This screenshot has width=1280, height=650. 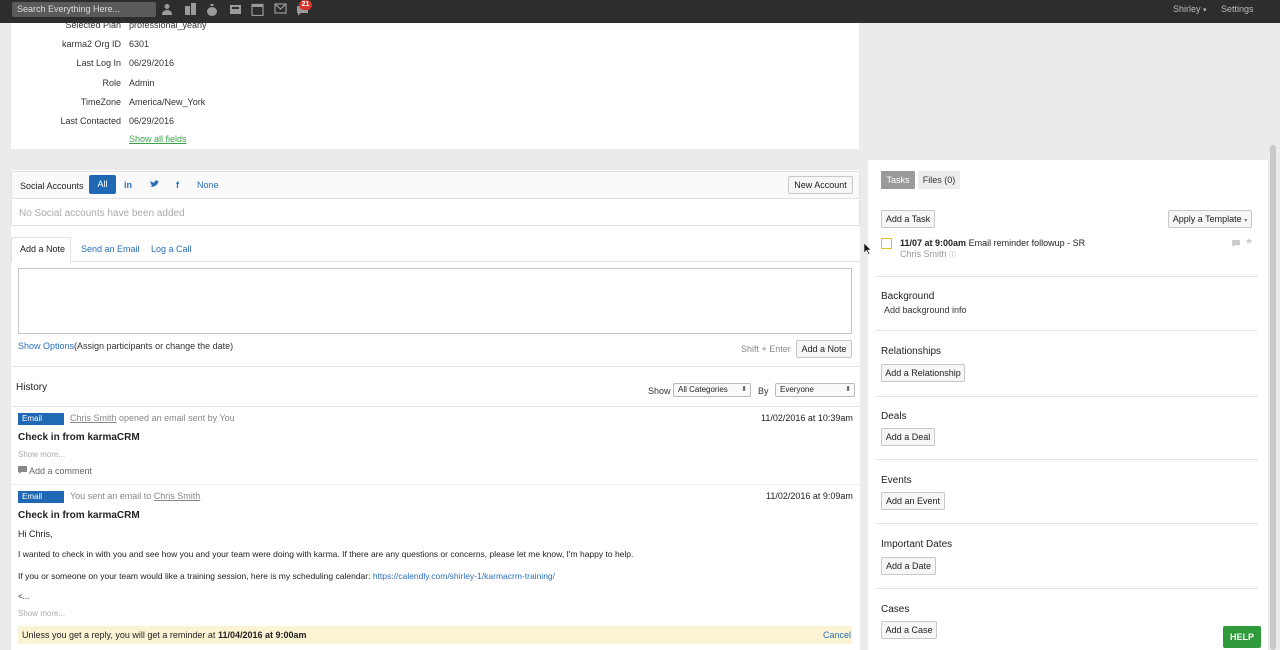 I want to click on show-label: Show, so click(x=659, y=391).